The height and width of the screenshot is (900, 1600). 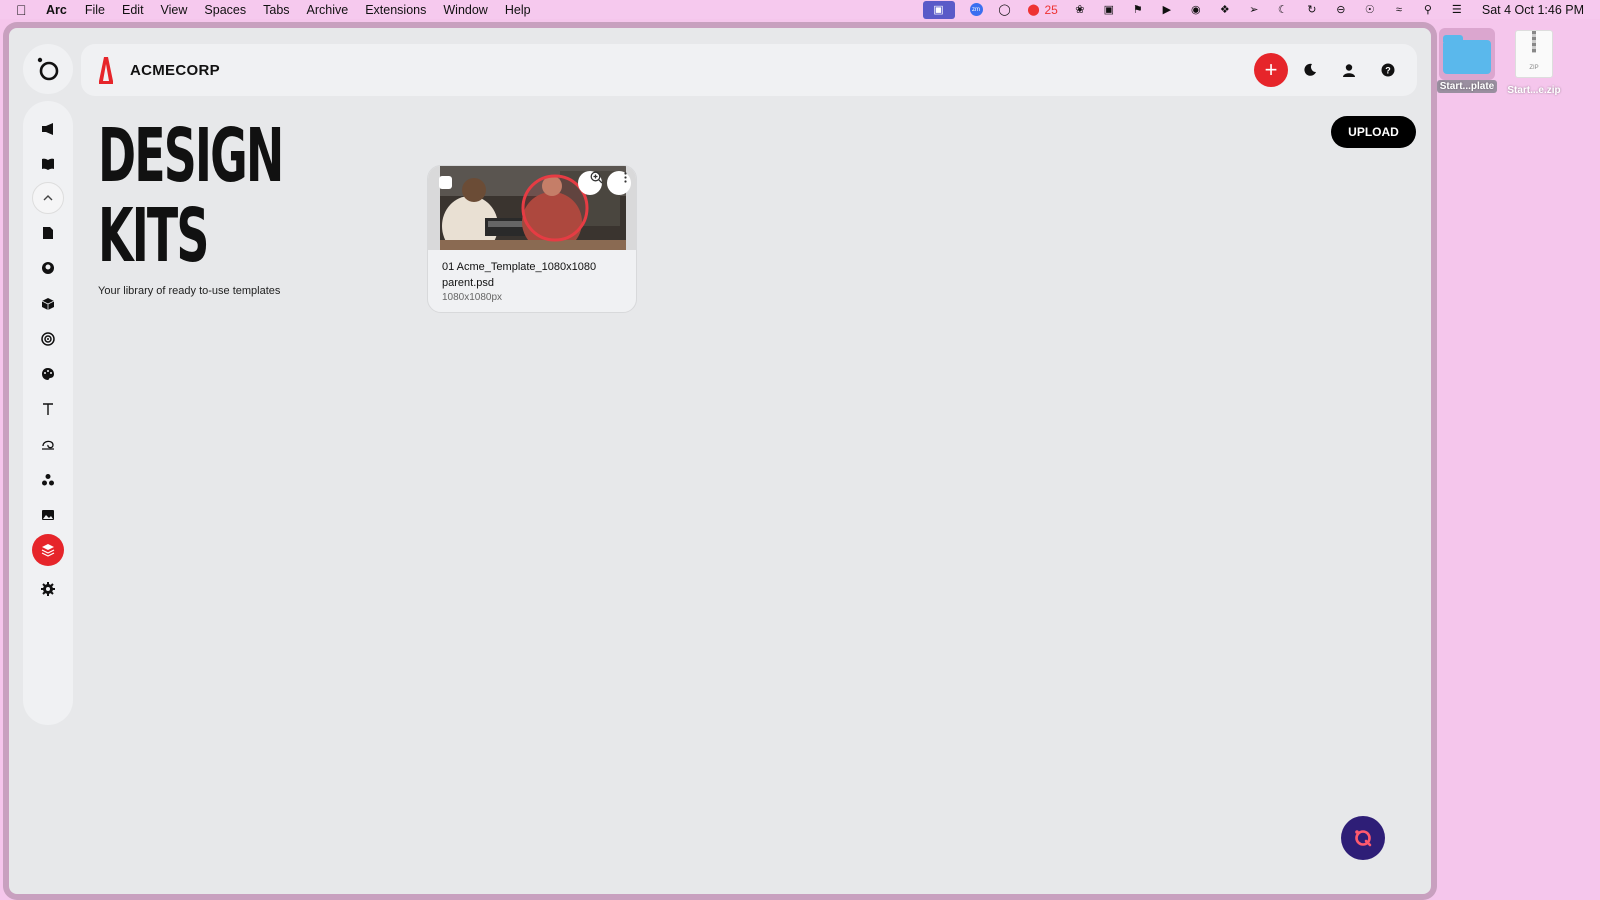 What do you see at coordinates (1534, 90) in the screenshot?
I see `desktop-zip-label: Start...e.zip` at bounding box center [1534, 90].